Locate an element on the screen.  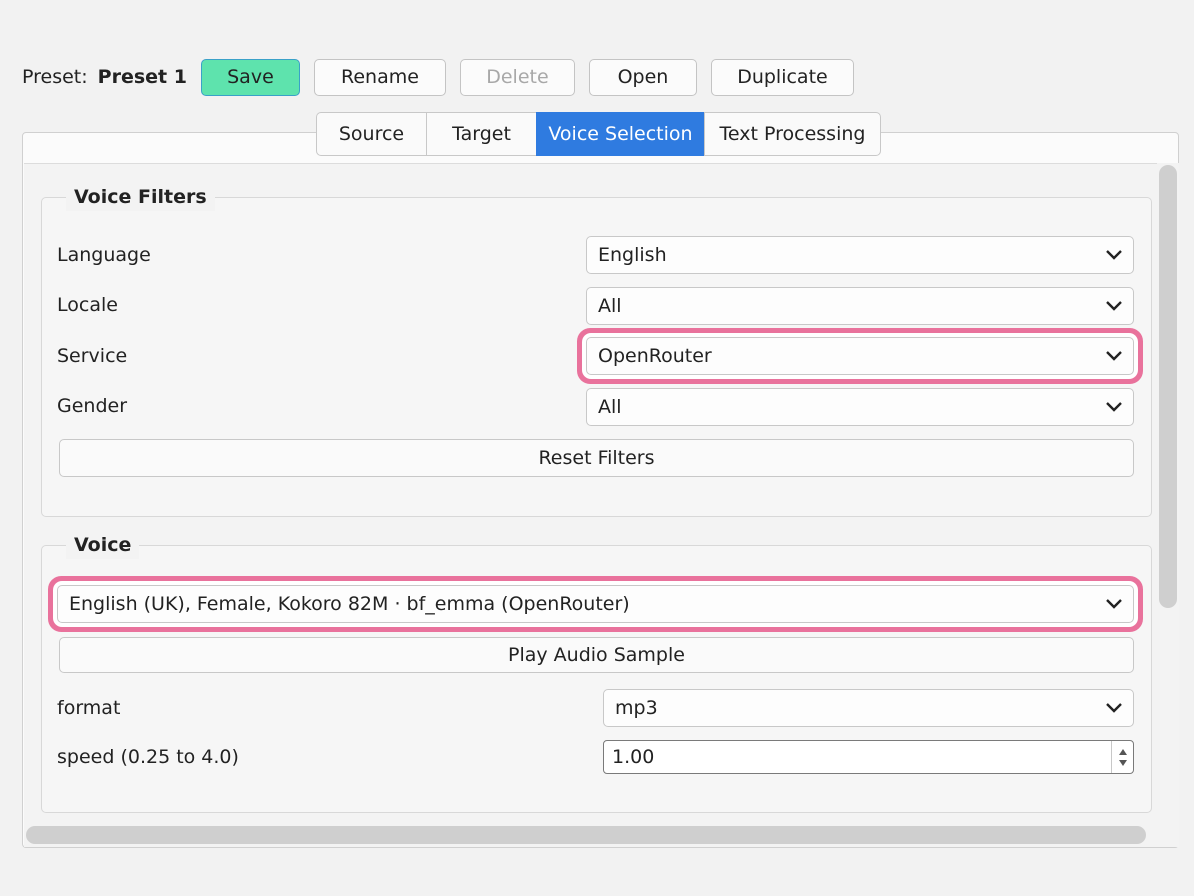
save-button: Save is located at coordinates (250, 77).